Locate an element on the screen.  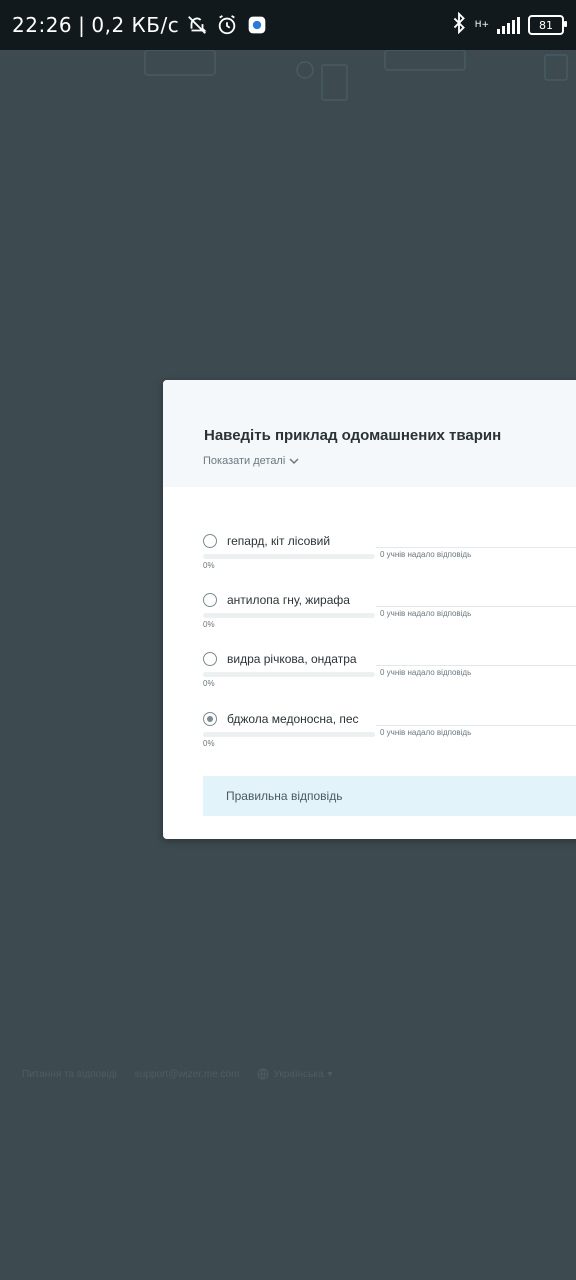
mute-icon is located at coordinates (197, 25).